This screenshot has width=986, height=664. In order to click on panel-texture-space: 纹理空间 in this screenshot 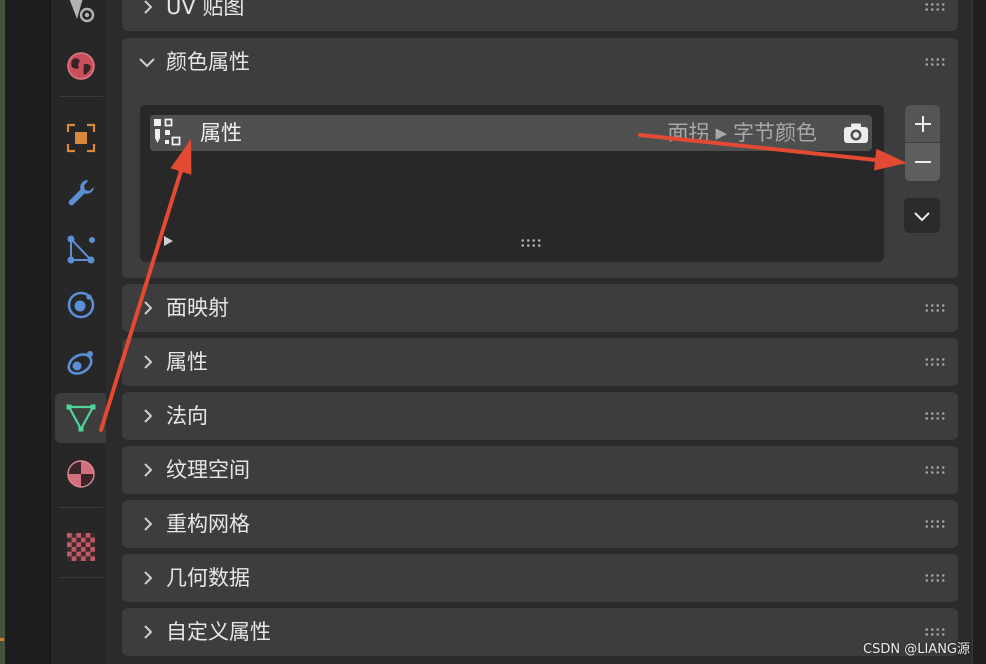, I will do `click(540, 470)`.